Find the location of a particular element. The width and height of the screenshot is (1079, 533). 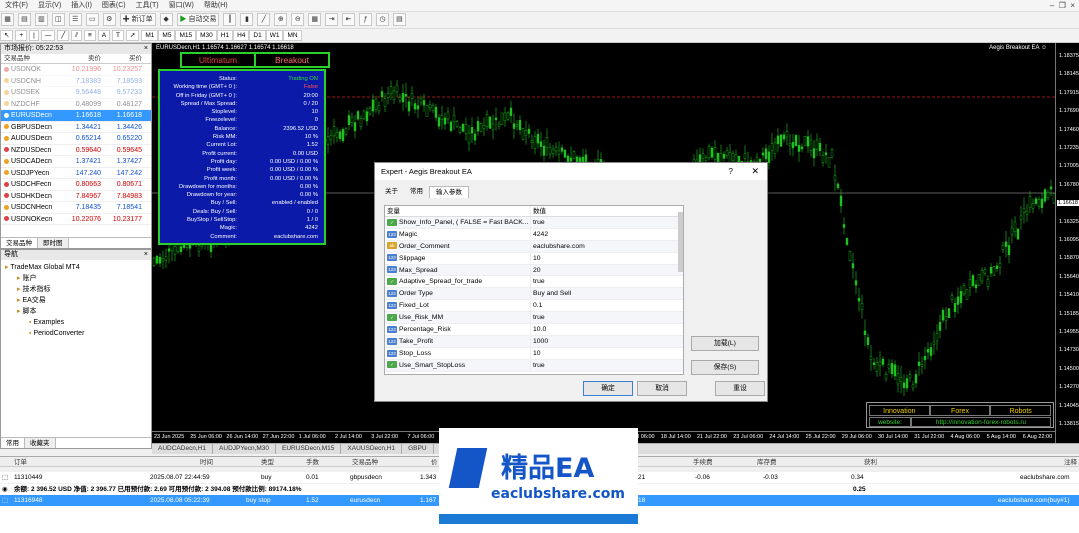

parameter-row: 123 Stop_Loss 10 is located at coordinates (534, 353).